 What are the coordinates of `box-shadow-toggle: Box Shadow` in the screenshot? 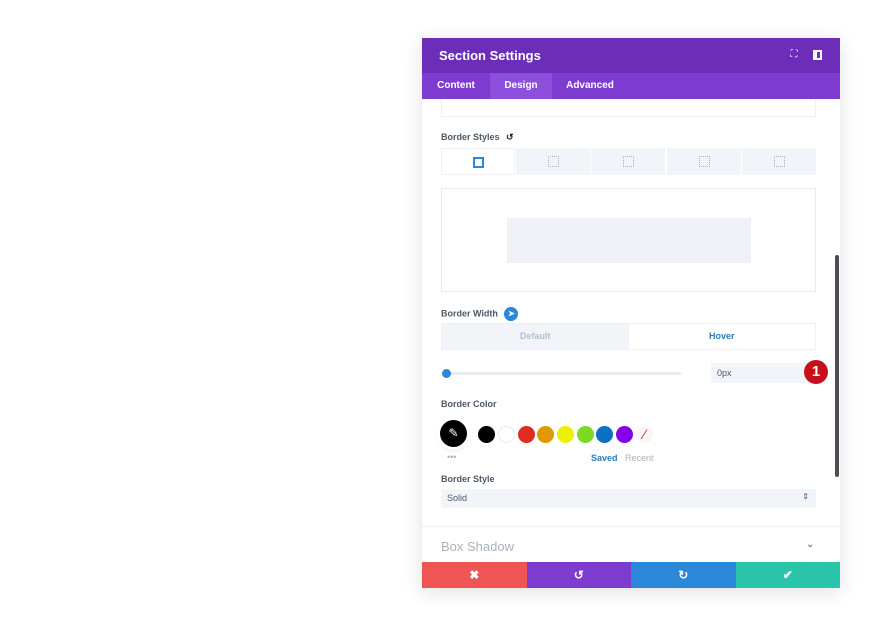 It's located at (477, 546).